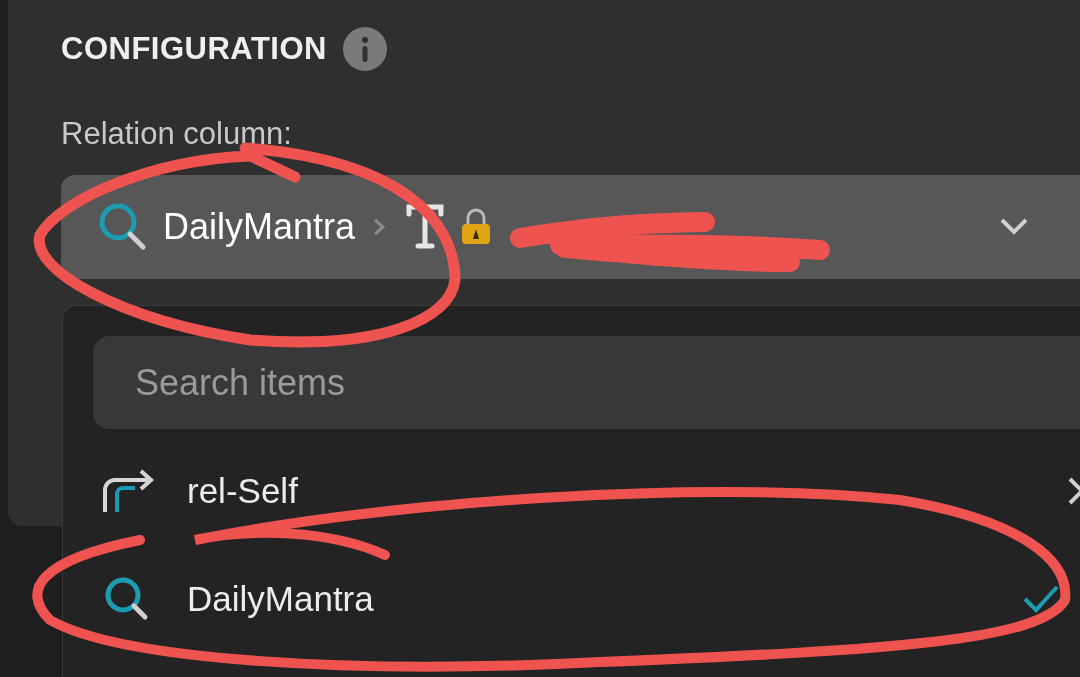 This screenshot has height=677, width=1080. I want to click on panel-title: CONFIGURATION, so click(194, 49).